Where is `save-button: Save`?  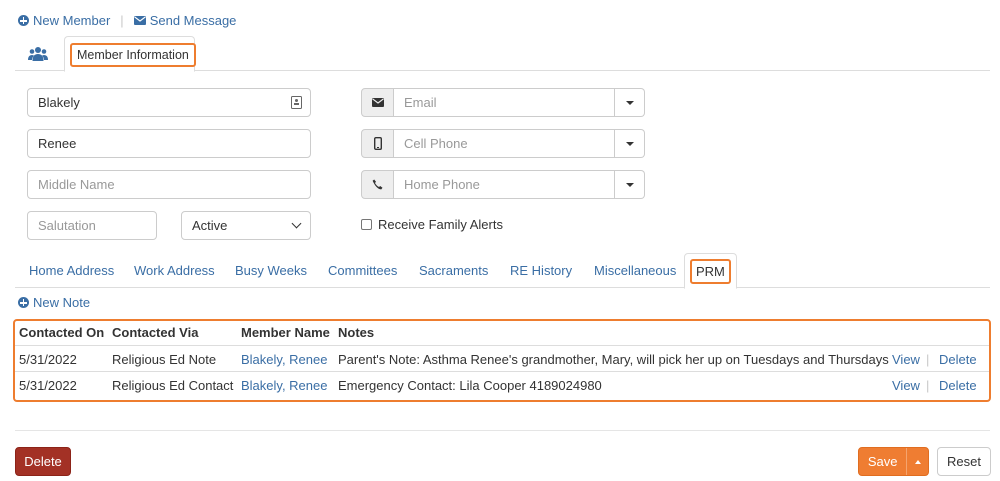
save-button: Save is located at coordinates (893, 461).